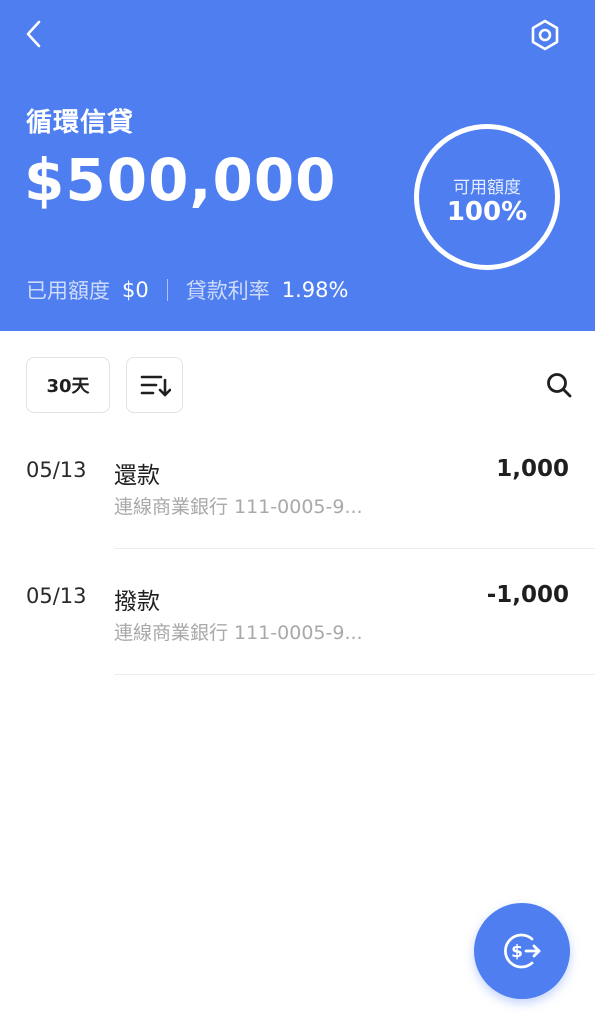 This screenshot has width=595, height=1024. I want to click on chevron-left-icon, so click(33, 34).